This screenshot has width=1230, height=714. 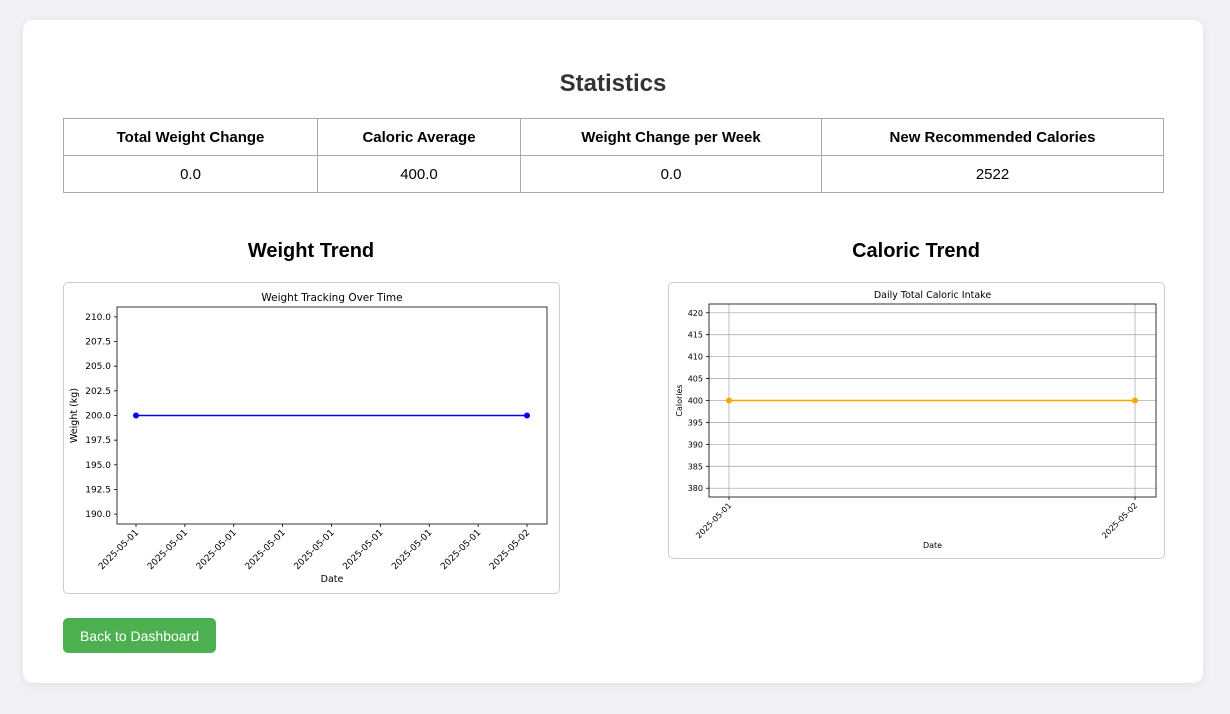 I want to click on y-tick-label: 200.0, so click(x=98, y=417).